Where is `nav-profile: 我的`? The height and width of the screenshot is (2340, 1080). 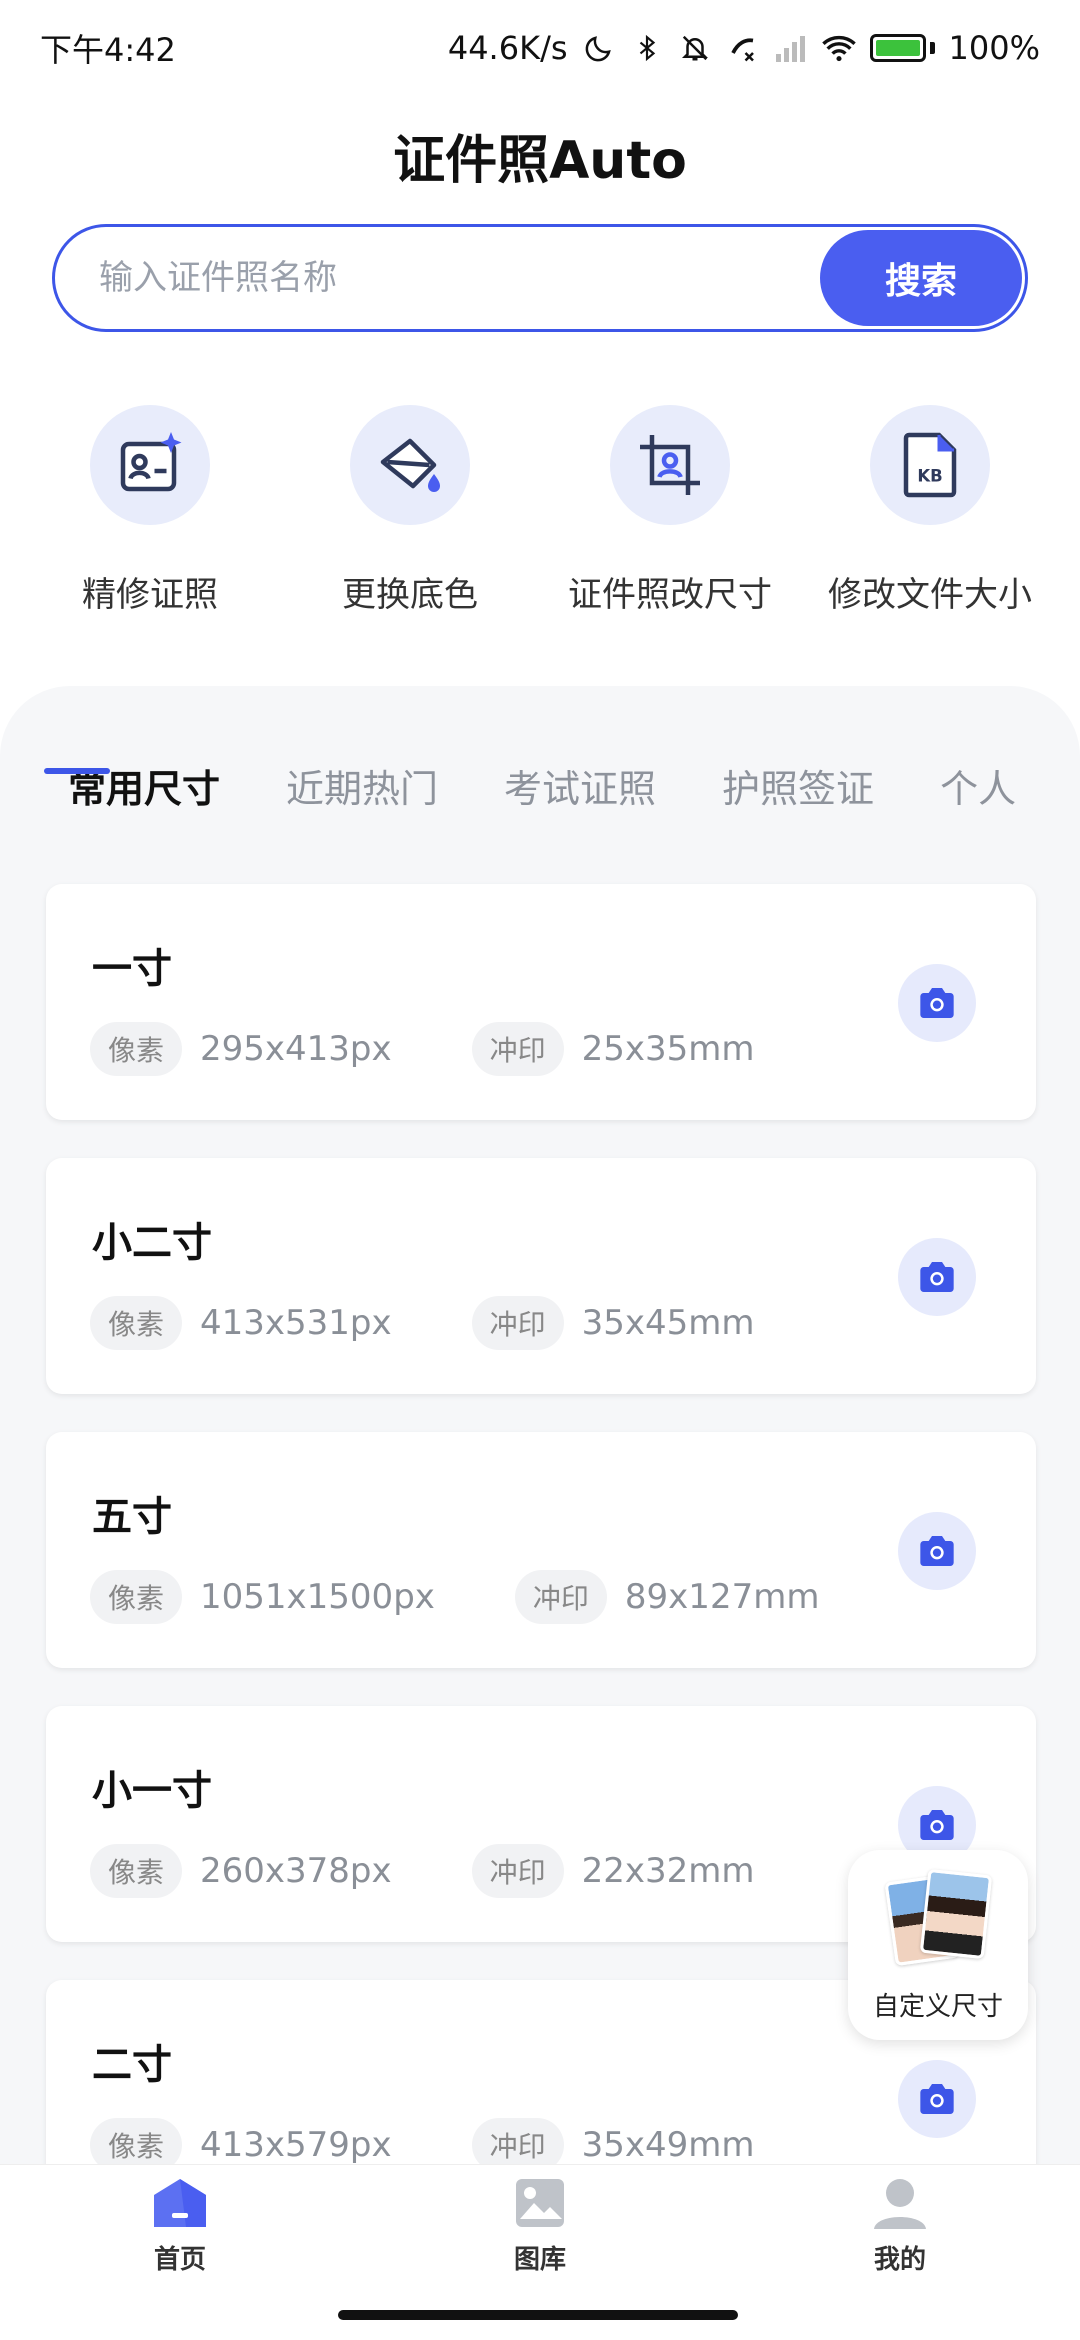 nav-profile: 我的 is located at coordinates (900, 2252).